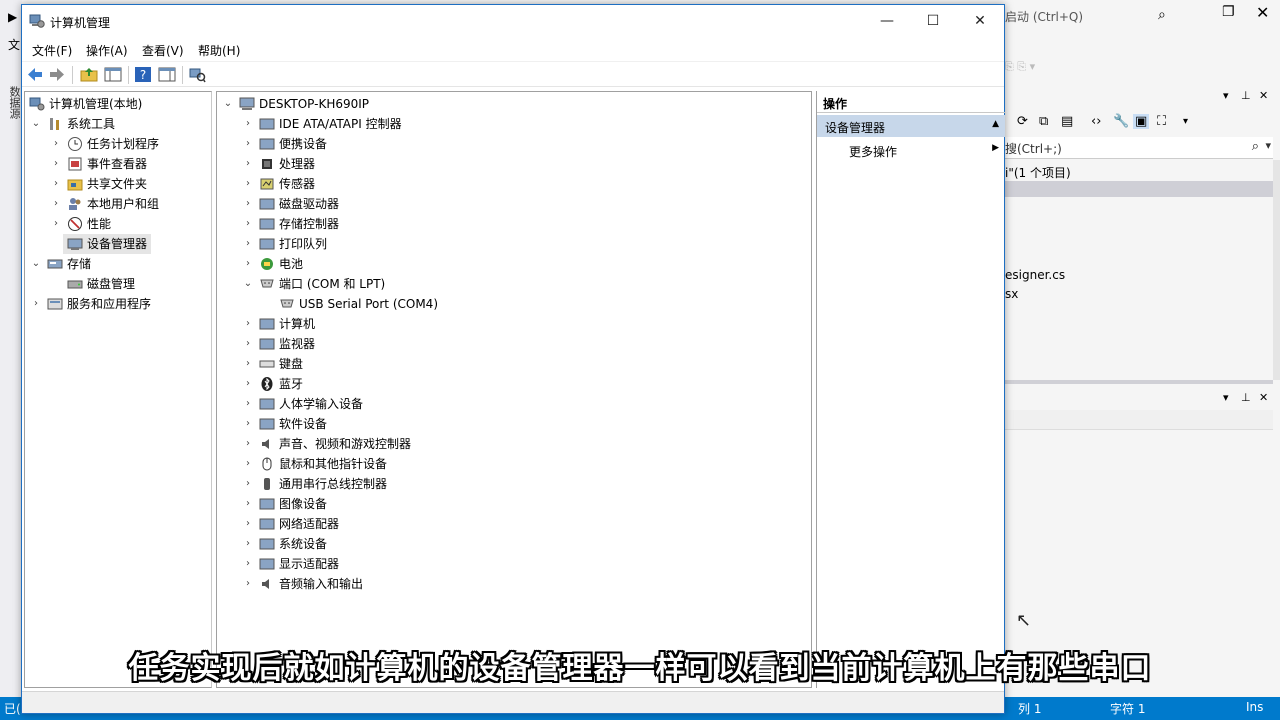  I want to click on menu-action: 操作(A), so click(107, 50).